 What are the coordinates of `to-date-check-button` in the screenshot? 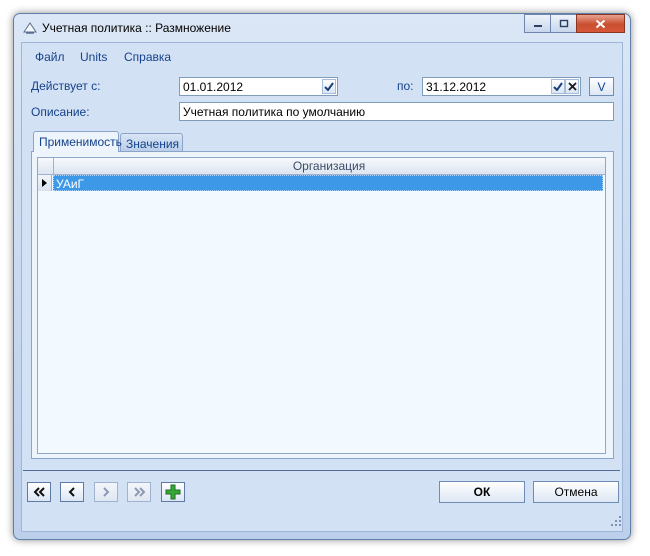 It's located at (558, 86).